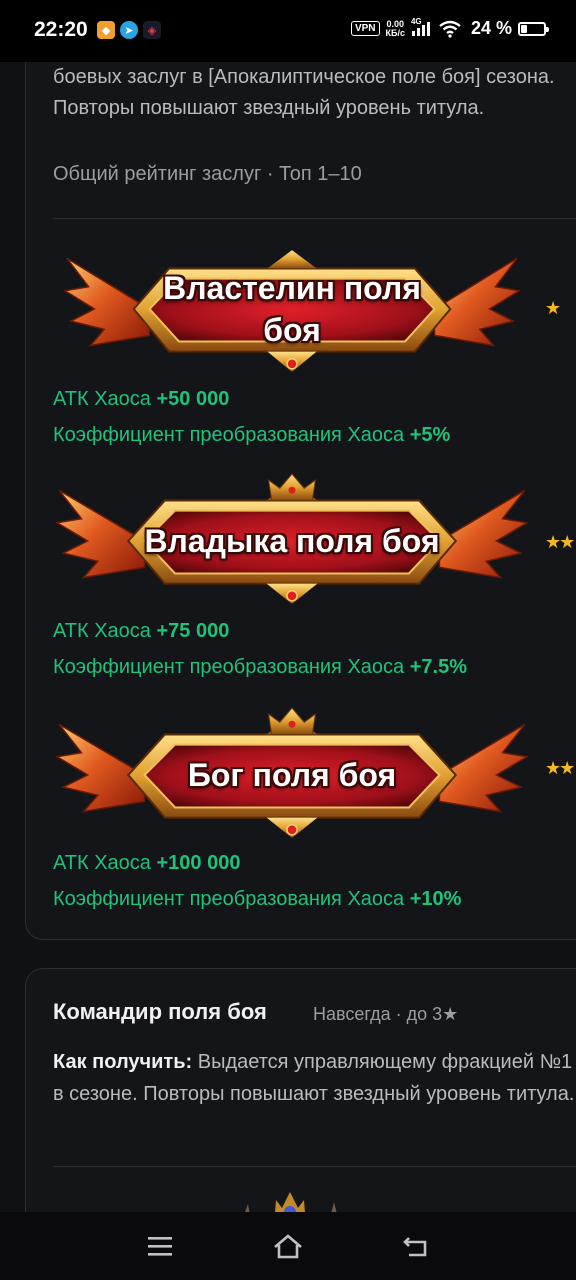 The width and height of the screenshot is (576, 1280). I want to click on network-speed: 0.00 КБ/с, so click(395, 28).